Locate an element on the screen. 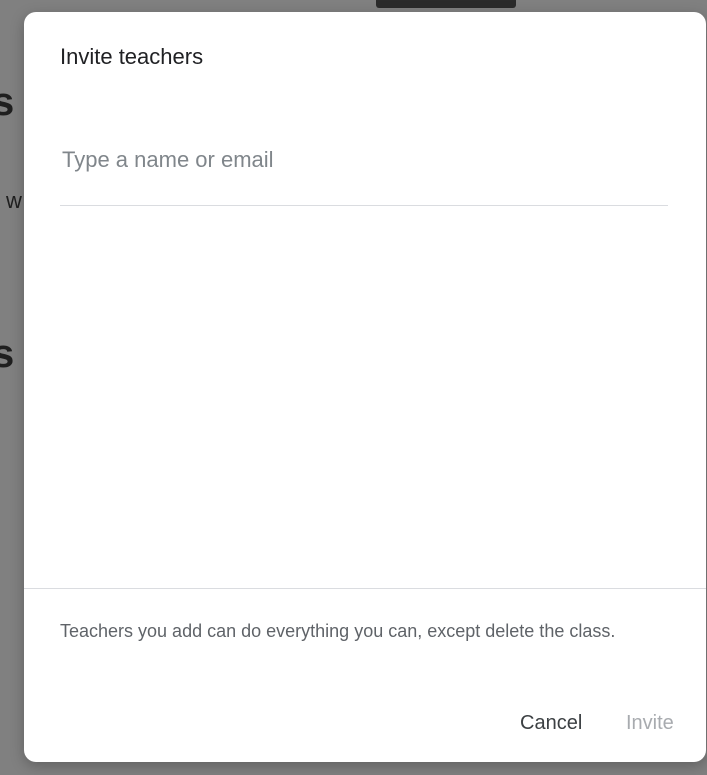 The width and height of the screenshot is (707, 775). footer-divider is located at coordinates (365, 588).